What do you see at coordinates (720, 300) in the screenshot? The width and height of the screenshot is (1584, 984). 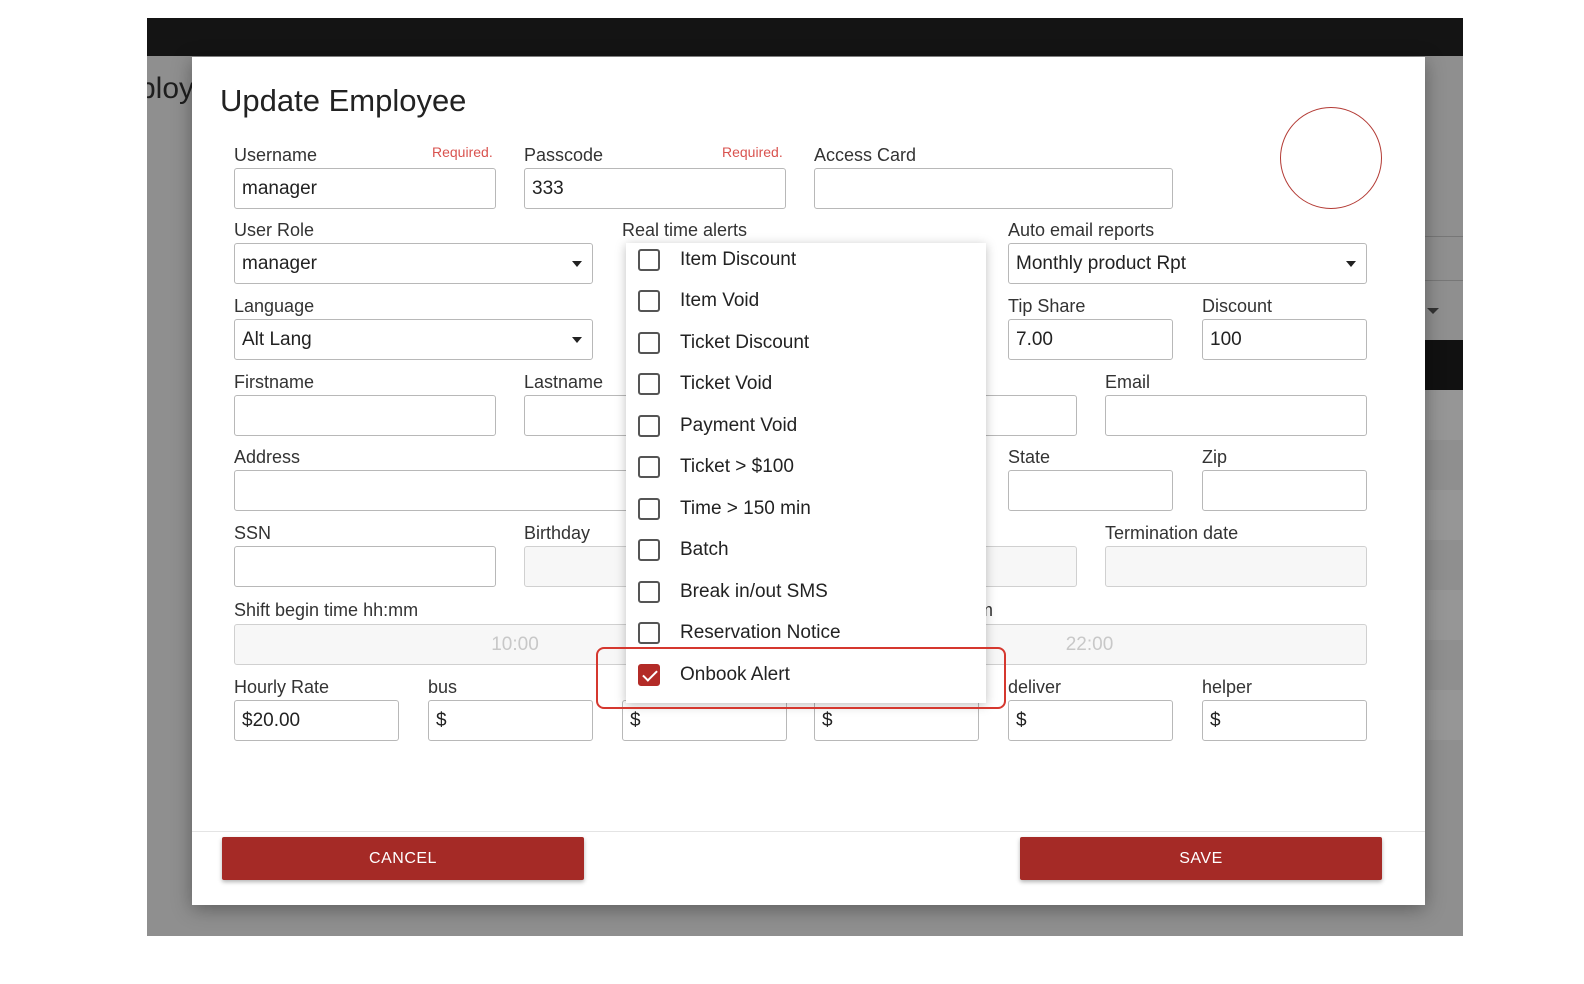 I see `alert-option-label: Item Void` at bounding box center [720, 300].